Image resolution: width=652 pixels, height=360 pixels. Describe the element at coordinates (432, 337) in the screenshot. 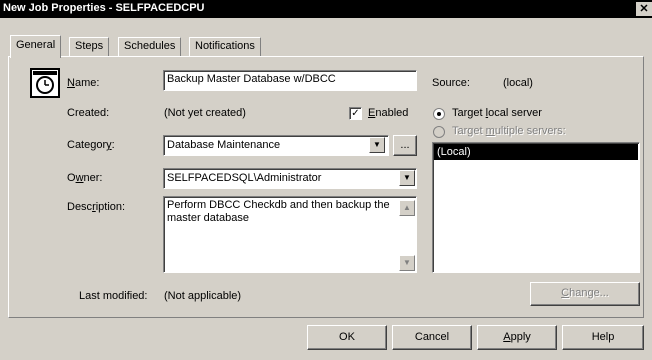

I see `cancel-button: Cancel` at that location.